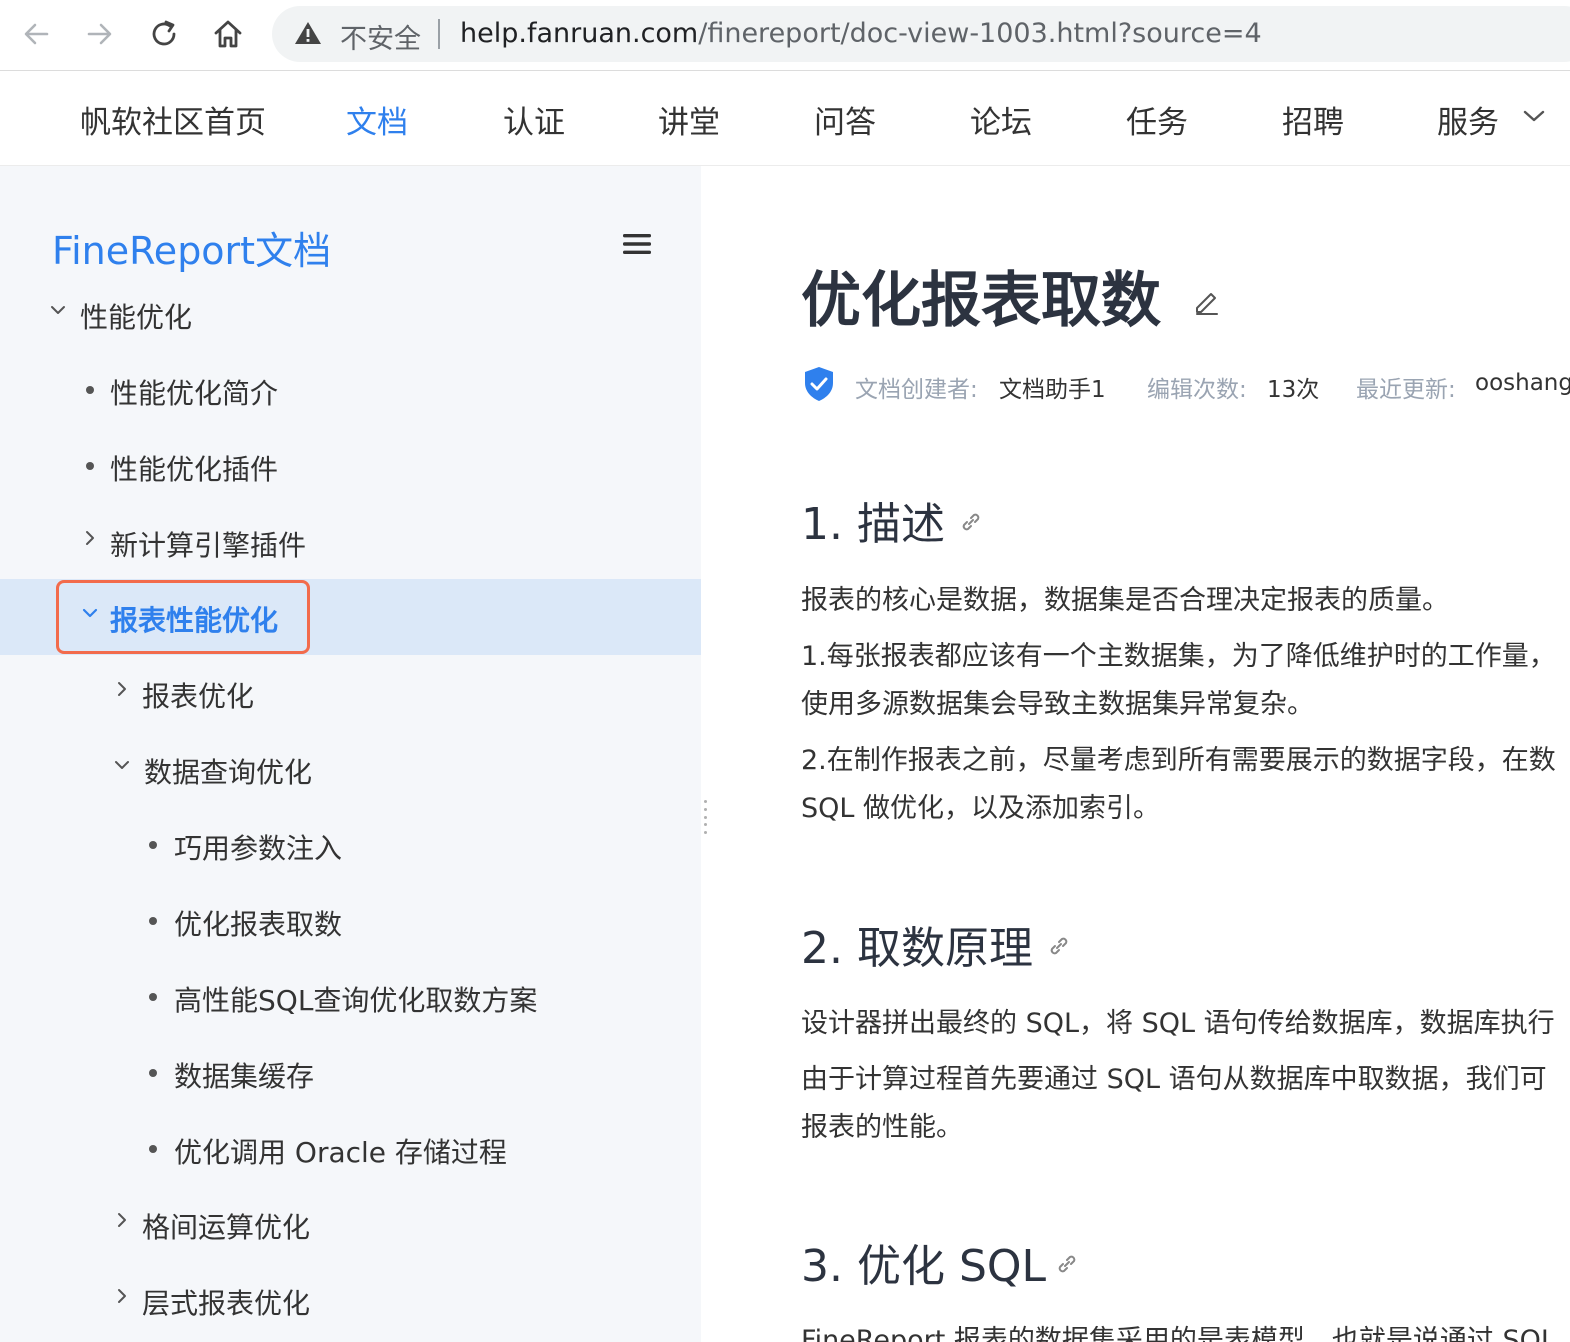  What do you see at coordinates (377, 119) in the screenshot?
I see `nav-item-docs: 文档` at bounding box center [377, 119].